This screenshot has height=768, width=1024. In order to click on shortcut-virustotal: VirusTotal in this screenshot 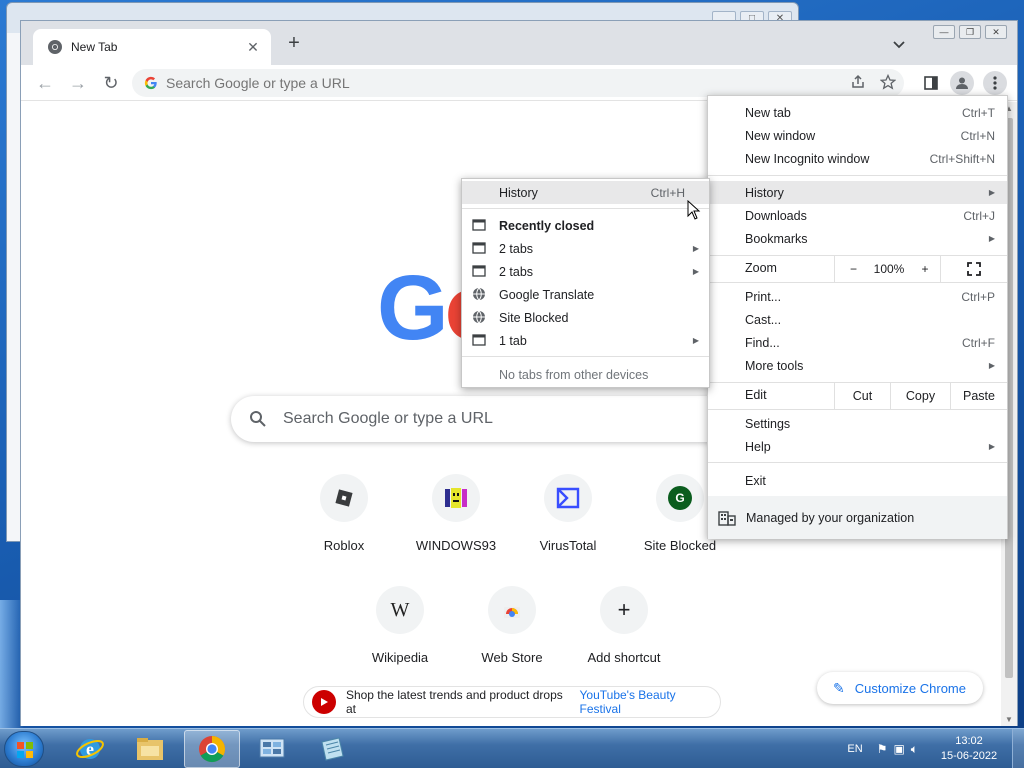, I will do `click(568, 524)`.